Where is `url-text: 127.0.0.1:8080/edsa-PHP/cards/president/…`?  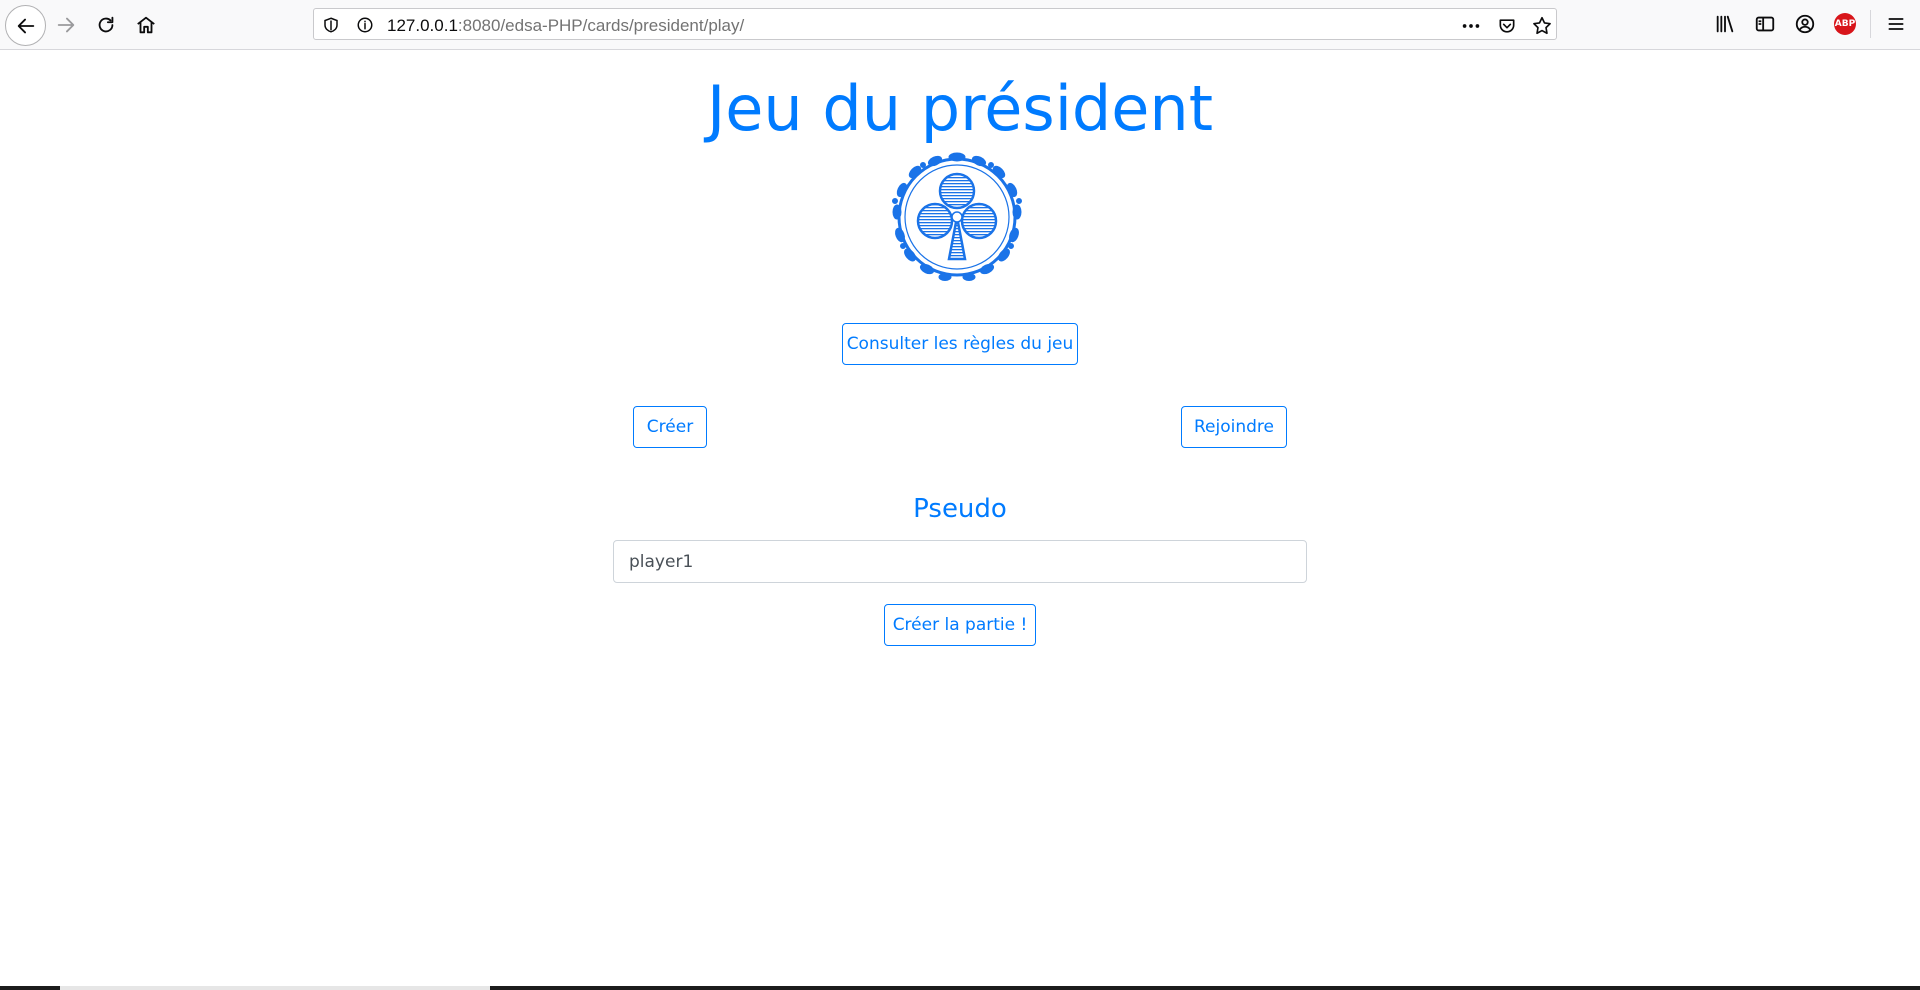
url-text: 127.0.0.1:8080/edsa-PHP/cards/president/… is located at coordinates (565, 26).